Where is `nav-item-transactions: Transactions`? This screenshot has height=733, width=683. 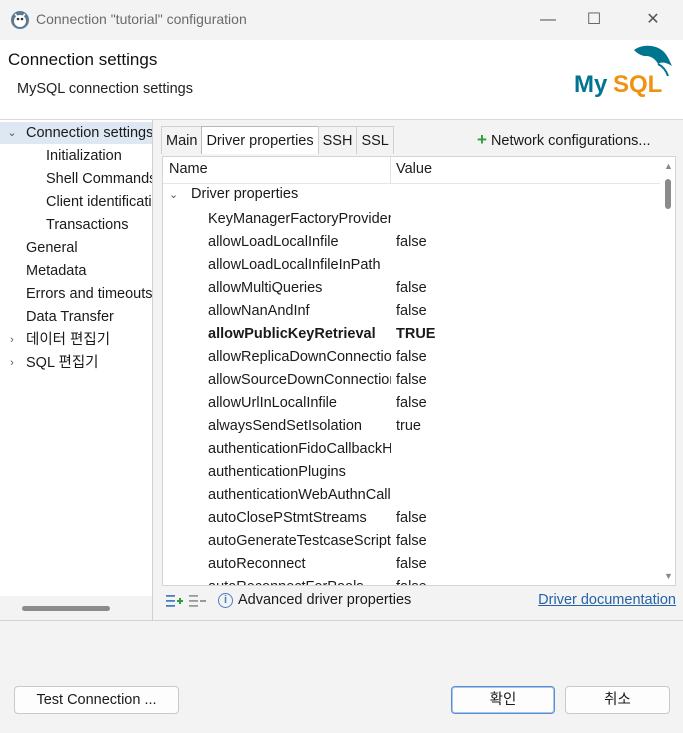 nav-item-transactions: Transactions is located at coordinates (87, 225).